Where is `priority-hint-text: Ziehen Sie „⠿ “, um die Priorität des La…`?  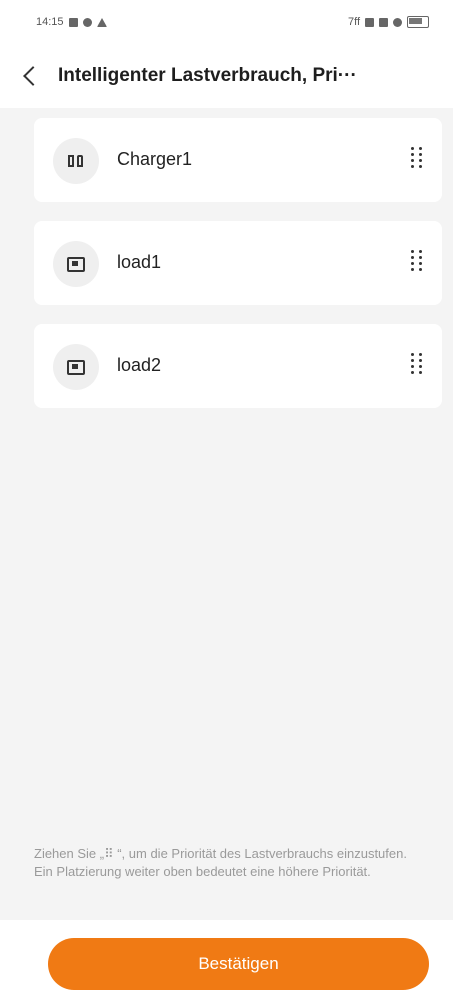 priority-hint-text: Ziehen Sie „⠿ “, um die Priorität des La… is located at coordinates (220, 862).